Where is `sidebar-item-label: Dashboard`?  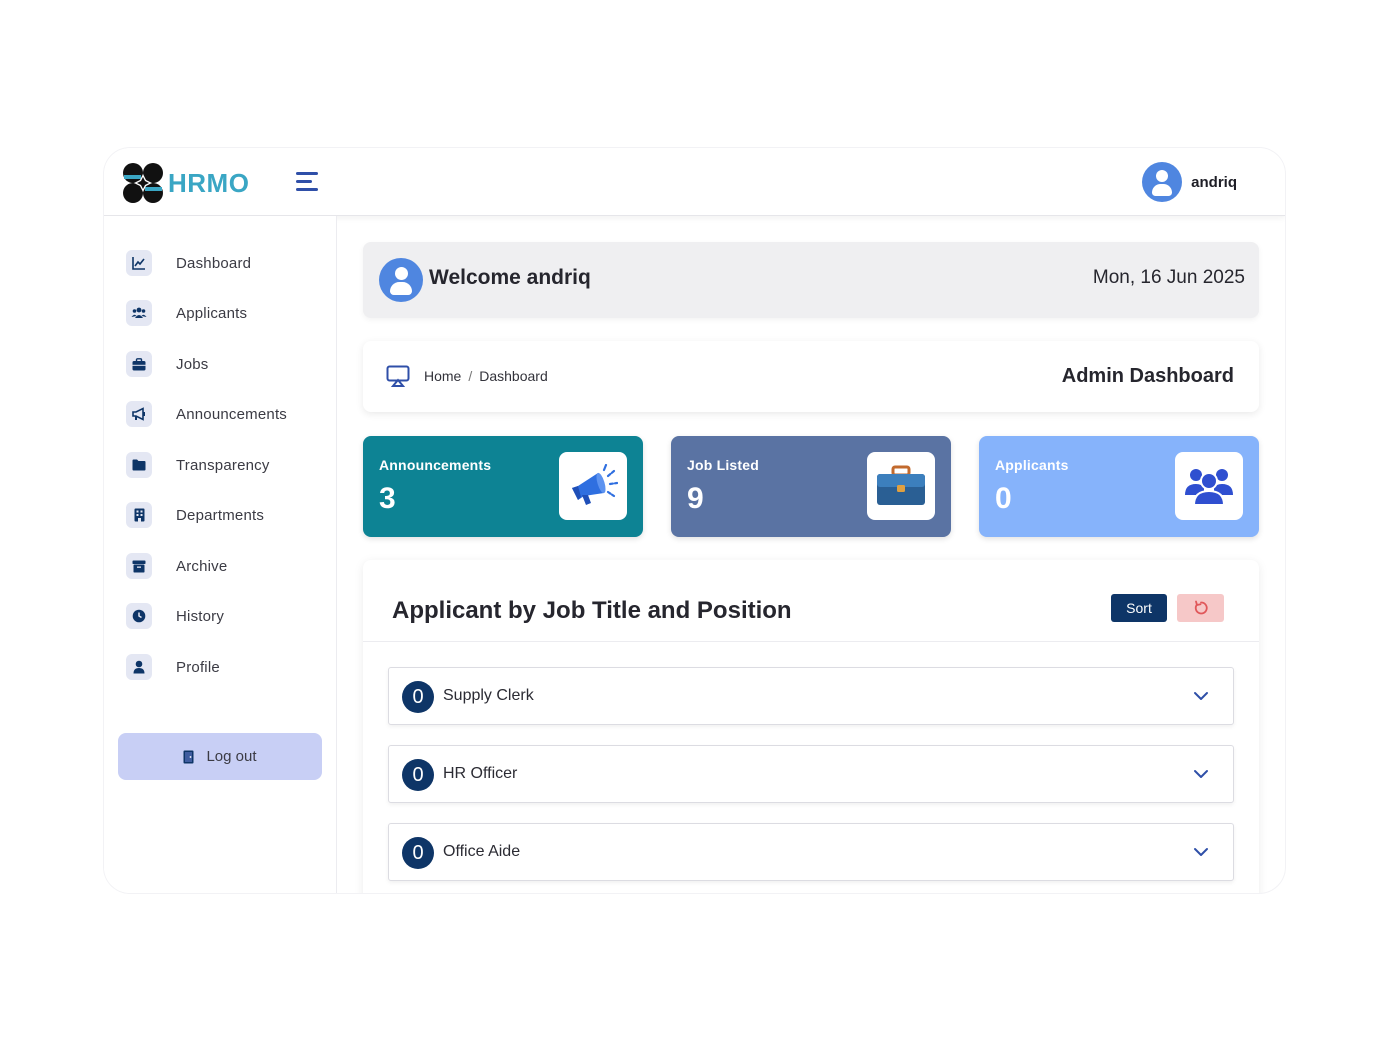
sidebar-item-label: Dashboard is located at coordinates (214, 263).